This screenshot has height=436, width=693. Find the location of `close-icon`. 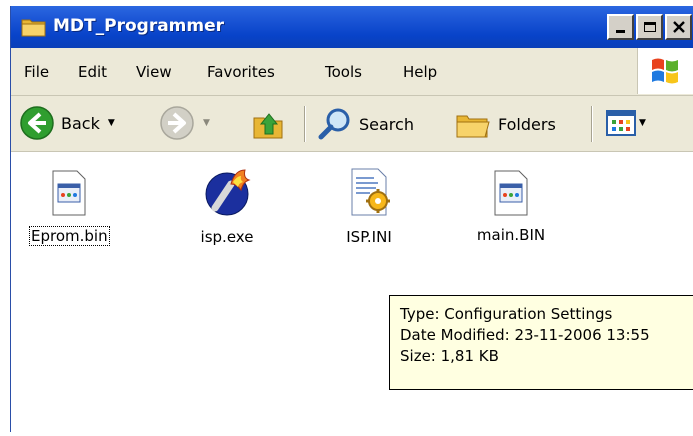

close-icon is located at coordinates (678, 27).